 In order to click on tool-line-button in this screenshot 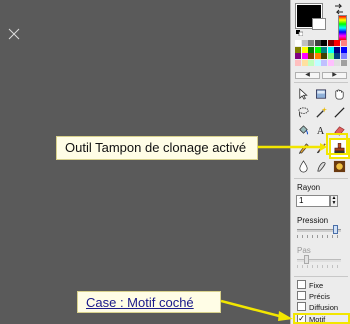, I will do `click(339, 112)`.